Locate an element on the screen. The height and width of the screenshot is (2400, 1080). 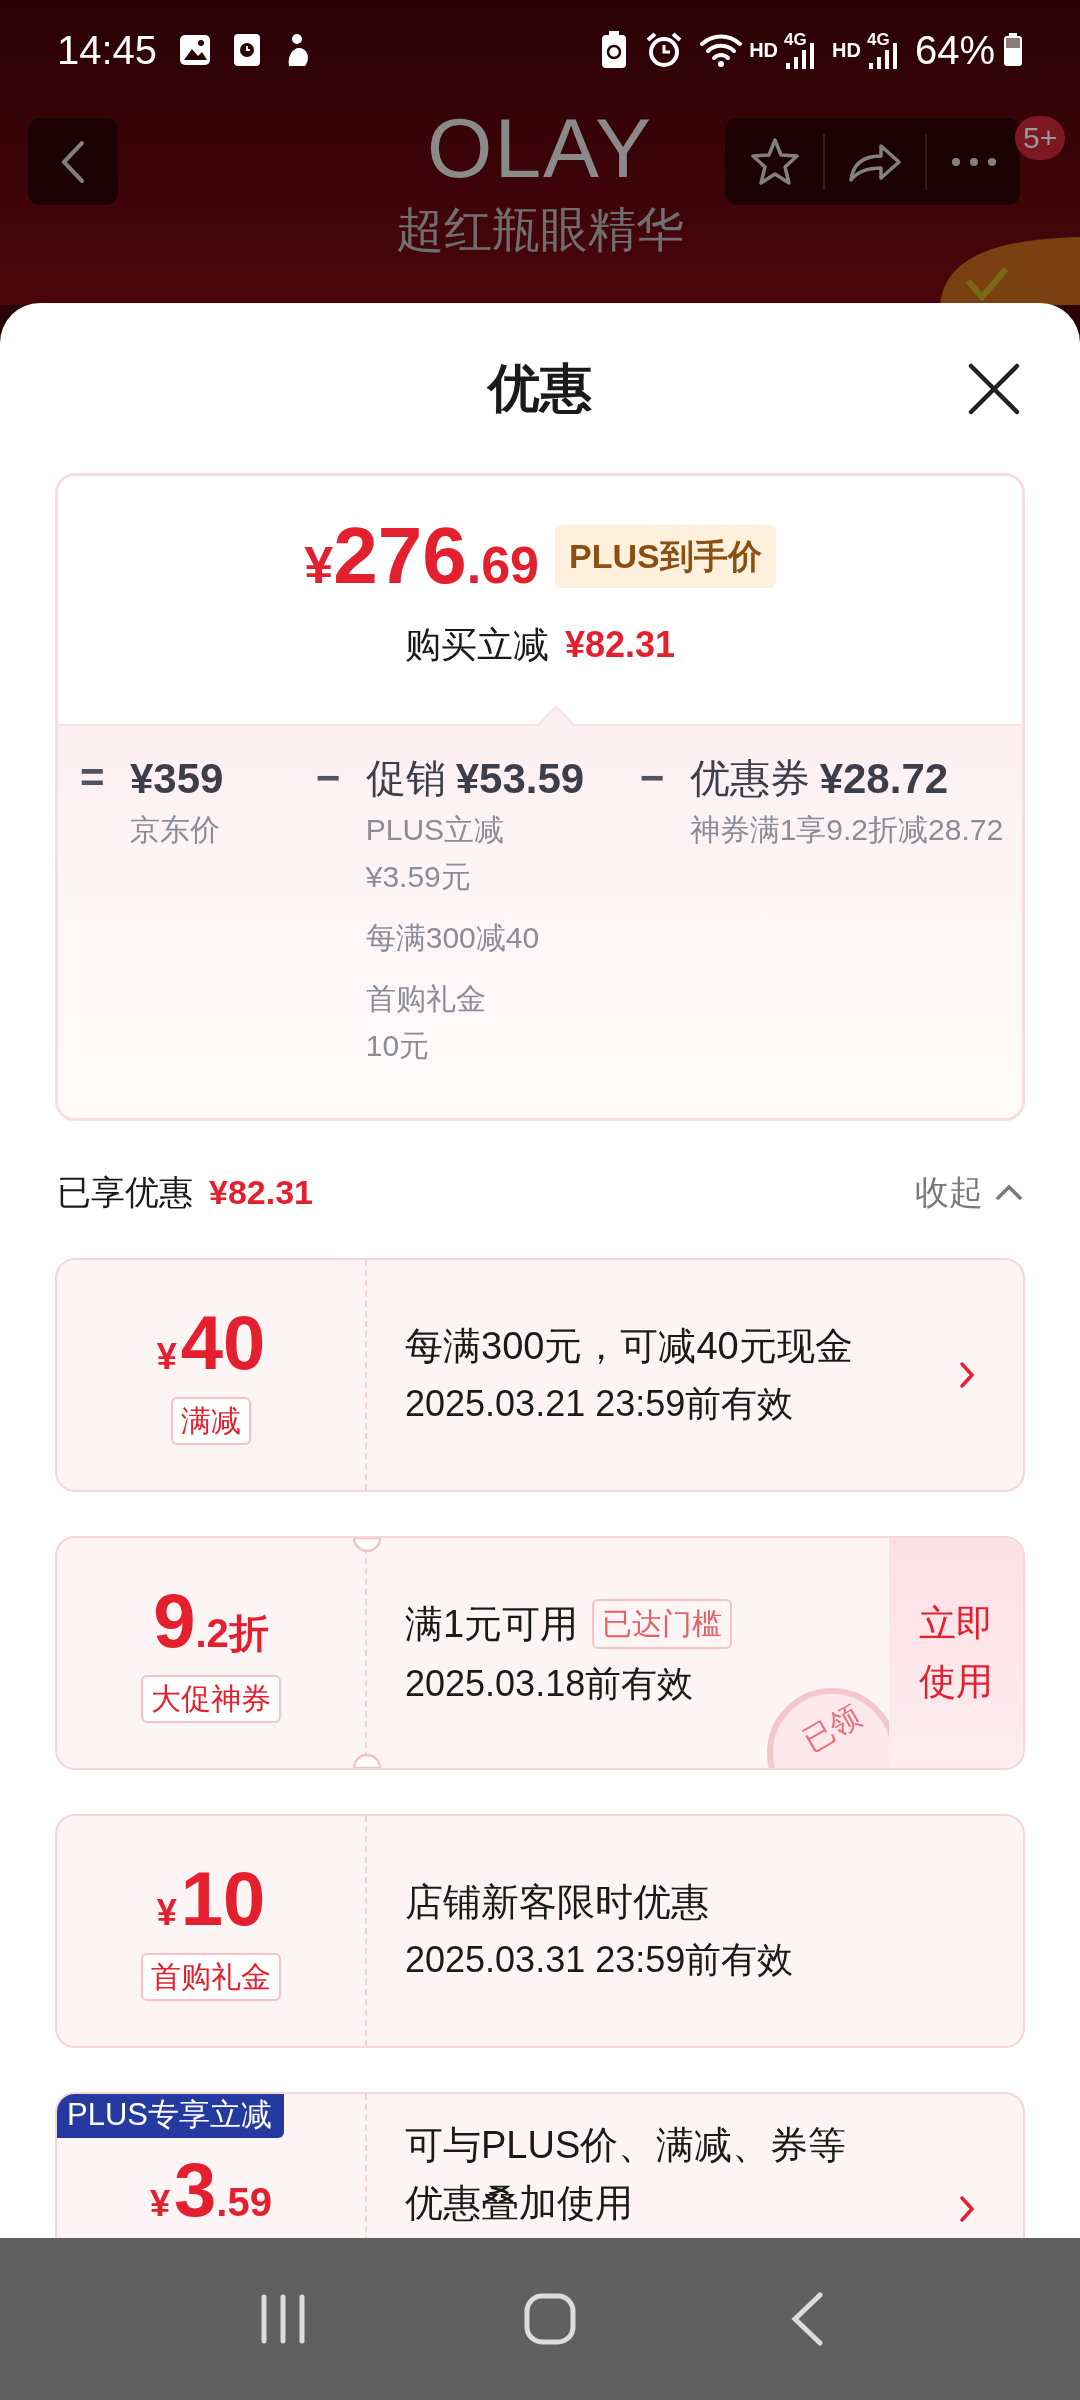
image-icon is located at coordinates (195, 50).